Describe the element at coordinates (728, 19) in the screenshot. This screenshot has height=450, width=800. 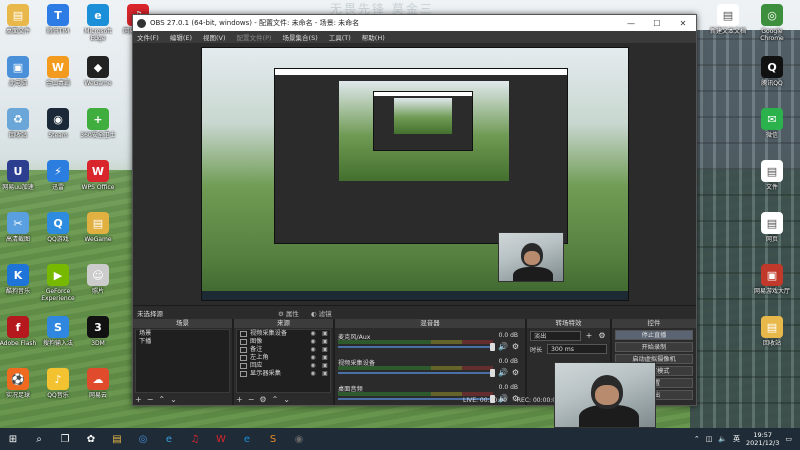
I see `desktop-icon: ▤ 新建文本文档` at that location.